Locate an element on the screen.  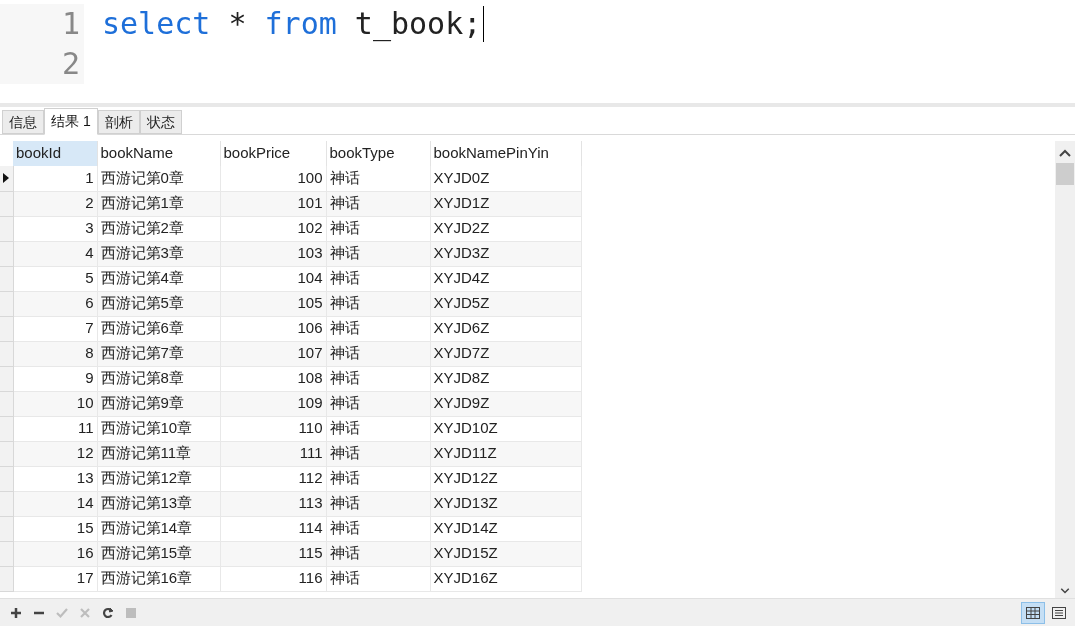
grid-view-button is located at coordinates (1033, 612).